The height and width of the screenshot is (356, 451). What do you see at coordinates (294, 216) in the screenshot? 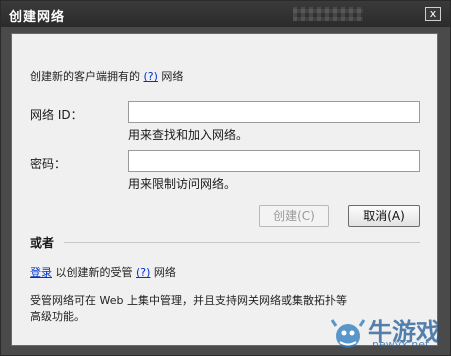
I see `create-button: 创建(C)` at bounding box center [294, 216].